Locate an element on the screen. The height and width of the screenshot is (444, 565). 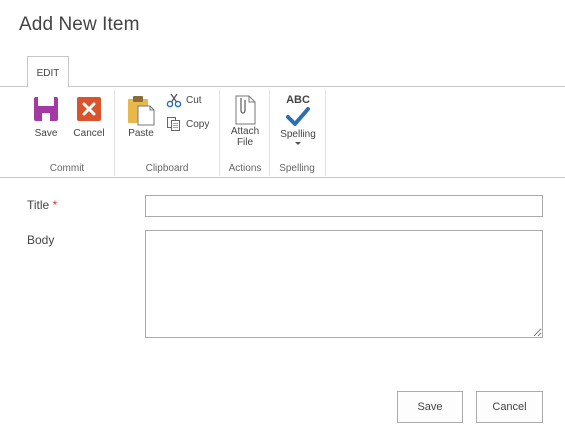
ribbon-cut-label: Cut is located at coordinates (194, 100).